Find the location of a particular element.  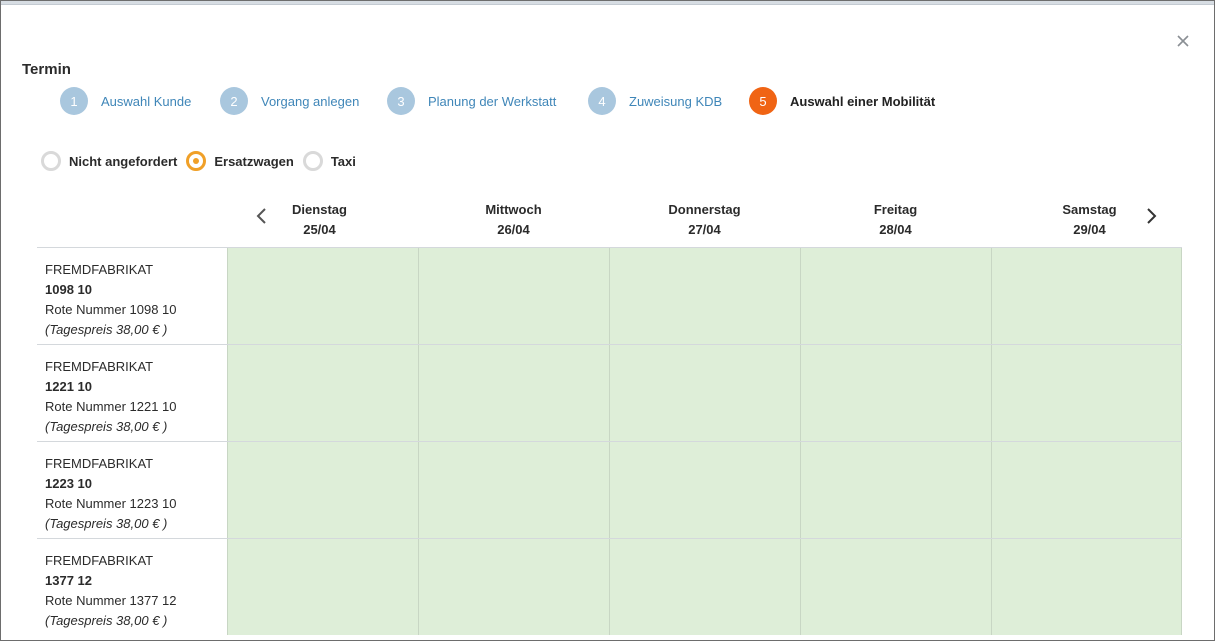

step-auswahl-mobilitaet: 5 Auswahl einer Mobilität is located at coordinates (842, 101).